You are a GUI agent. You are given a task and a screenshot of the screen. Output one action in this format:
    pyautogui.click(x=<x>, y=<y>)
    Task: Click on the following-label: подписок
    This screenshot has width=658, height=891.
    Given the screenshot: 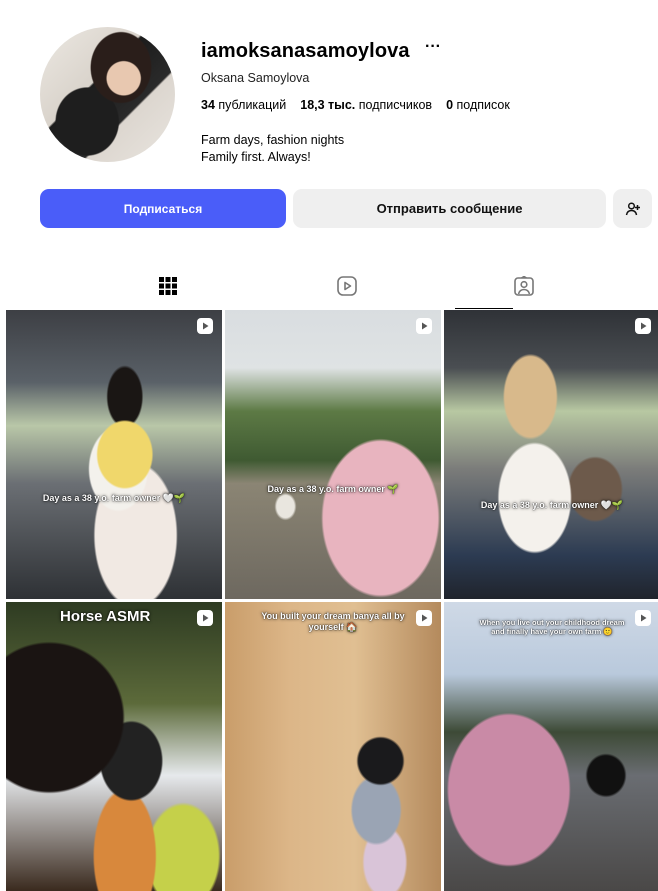 What is the action you would take?
    pyautogui.click(x=483, y=105)
    